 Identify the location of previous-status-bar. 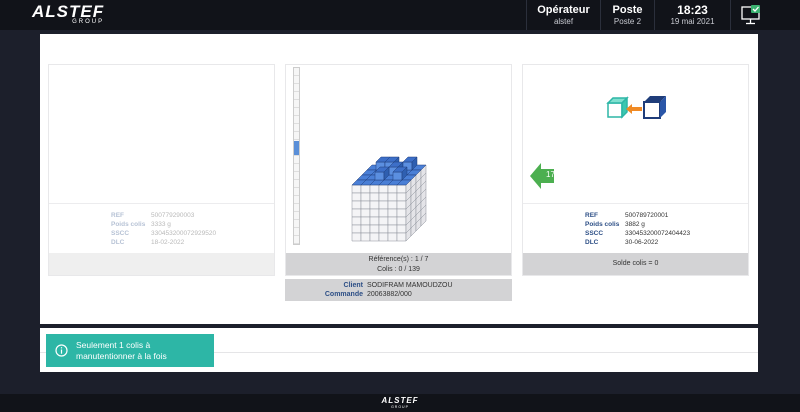
(161, 264).